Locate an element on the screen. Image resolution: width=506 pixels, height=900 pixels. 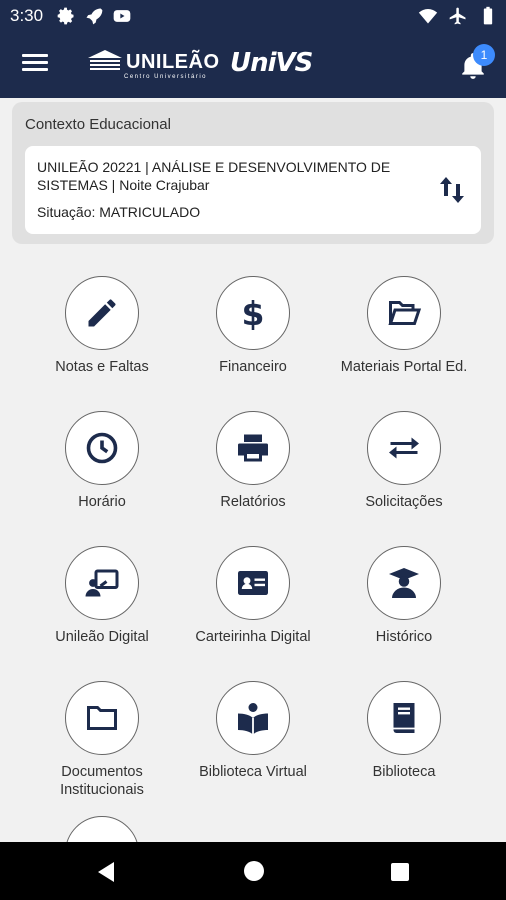
presentation-icon is located at coordinates (102, 583).